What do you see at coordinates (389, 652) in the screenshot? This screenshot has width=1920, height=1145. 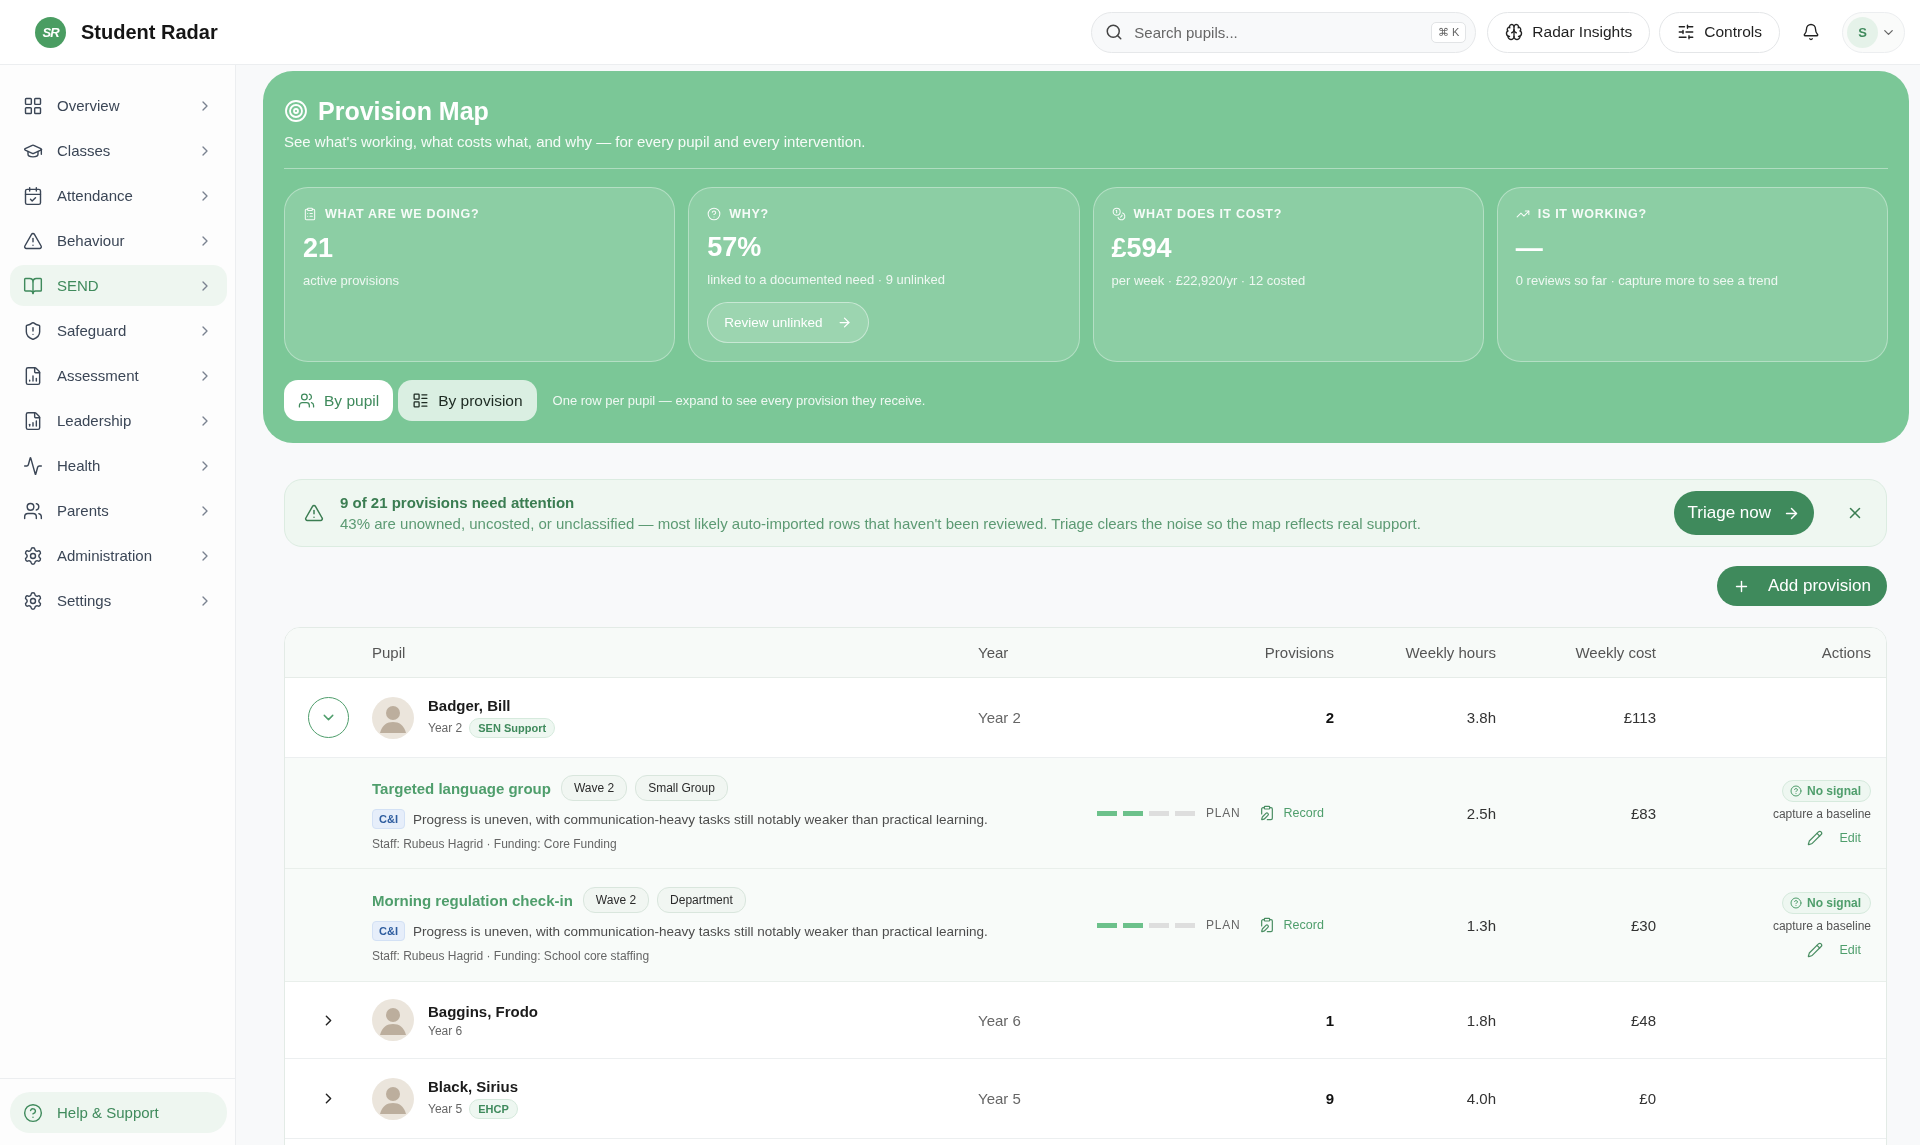 I see `column-header: Pupil` at bounding box center [389, 652].